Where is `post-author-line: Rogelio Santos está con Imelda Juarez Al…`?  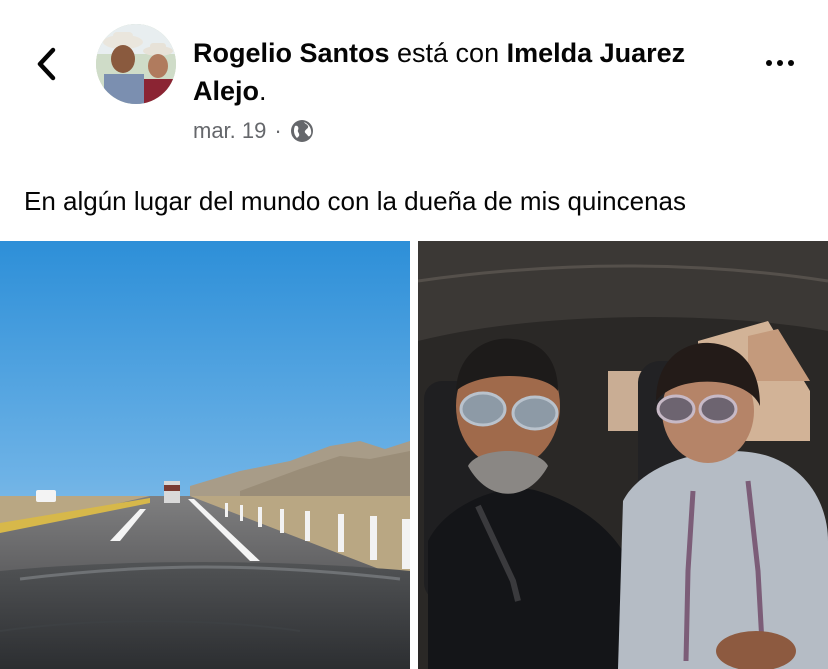
post-author-line: Rogelio Santos está con Imelda Juarez Al… is located at coordinates (473, 72).